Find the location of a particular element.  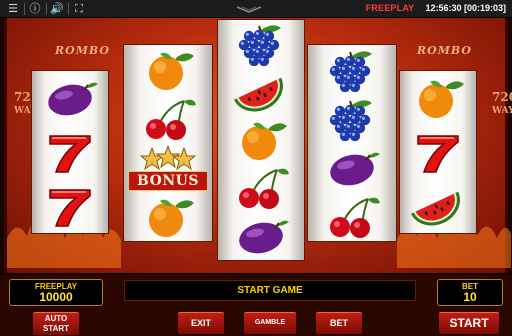

freeplay-status: FREEPLAY is located at coordinates (390, 8).